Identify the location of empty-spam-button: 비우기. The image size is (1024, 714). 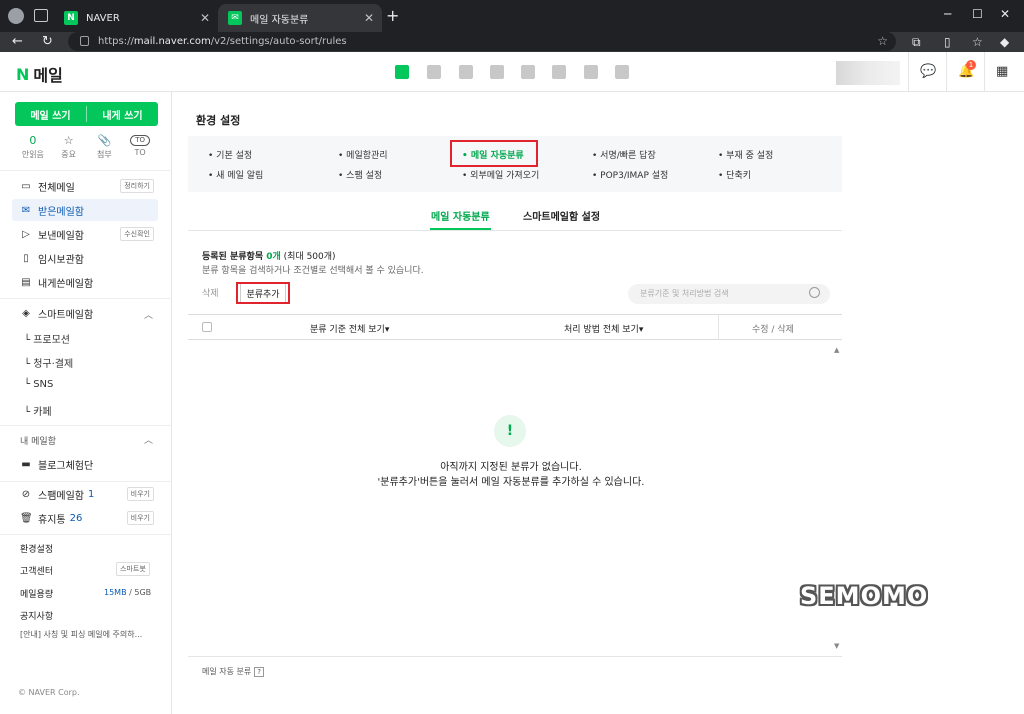
(140, 494).